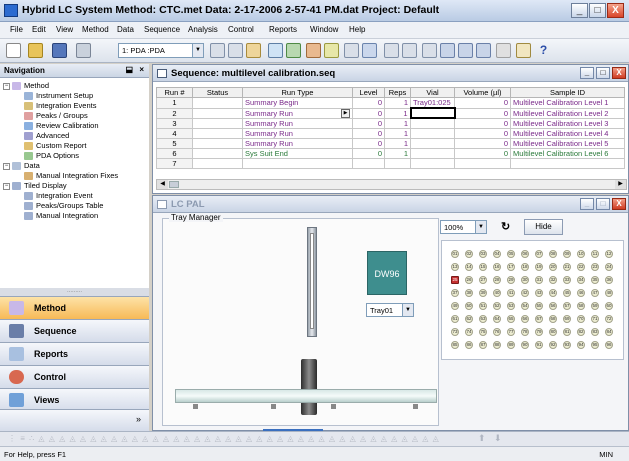 This screenshot has height=461, width=629. What do you see at coordinates (297, 113) in the screenshot?
I see `run-type-cell: Summary Run ▶` at bounding box center [297, 113].